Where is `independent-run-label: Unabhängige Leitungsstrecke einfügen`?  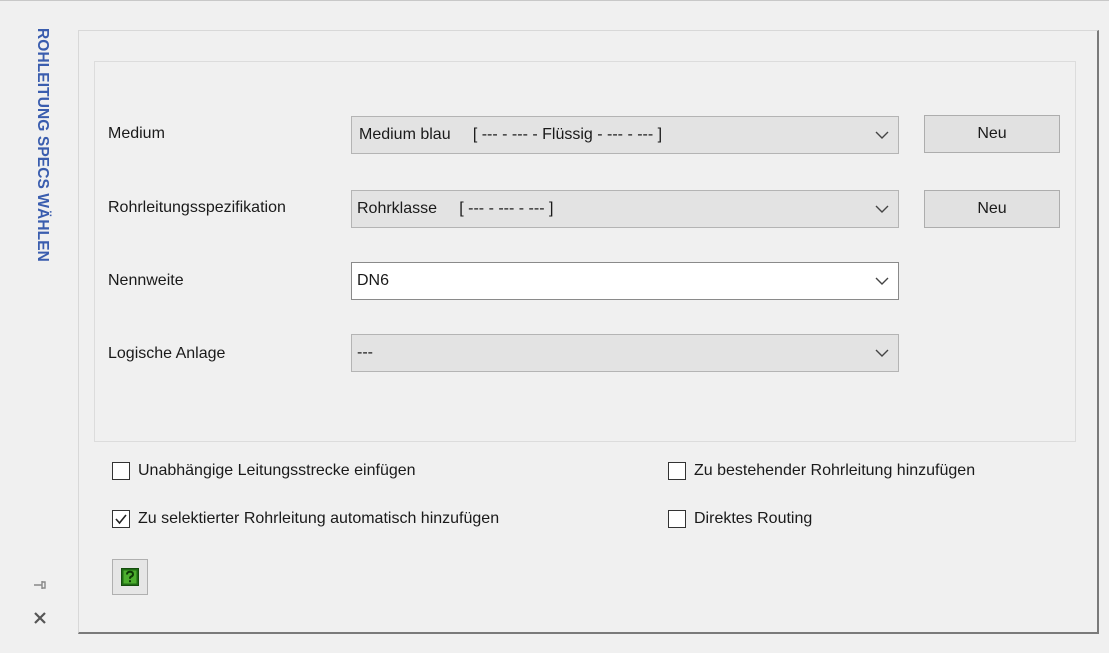
independent-run-label: Unabhängige Leitungsstrecke einfügen is located at coordinates (277, 470).